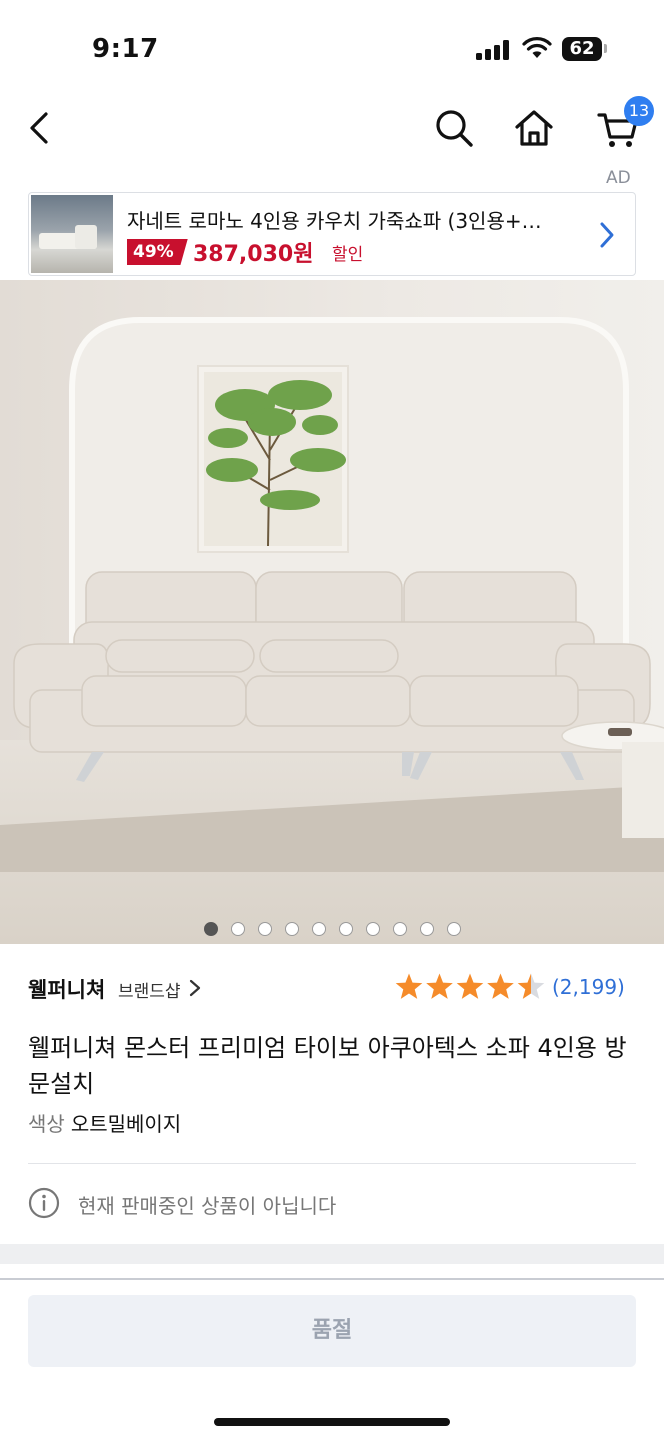 This screenshot has height=1440, width=664. What do you see at coordinates (639, 111) in the screenshot?
I see `cart-count-badge: 13` at bounding box center [639, 111].